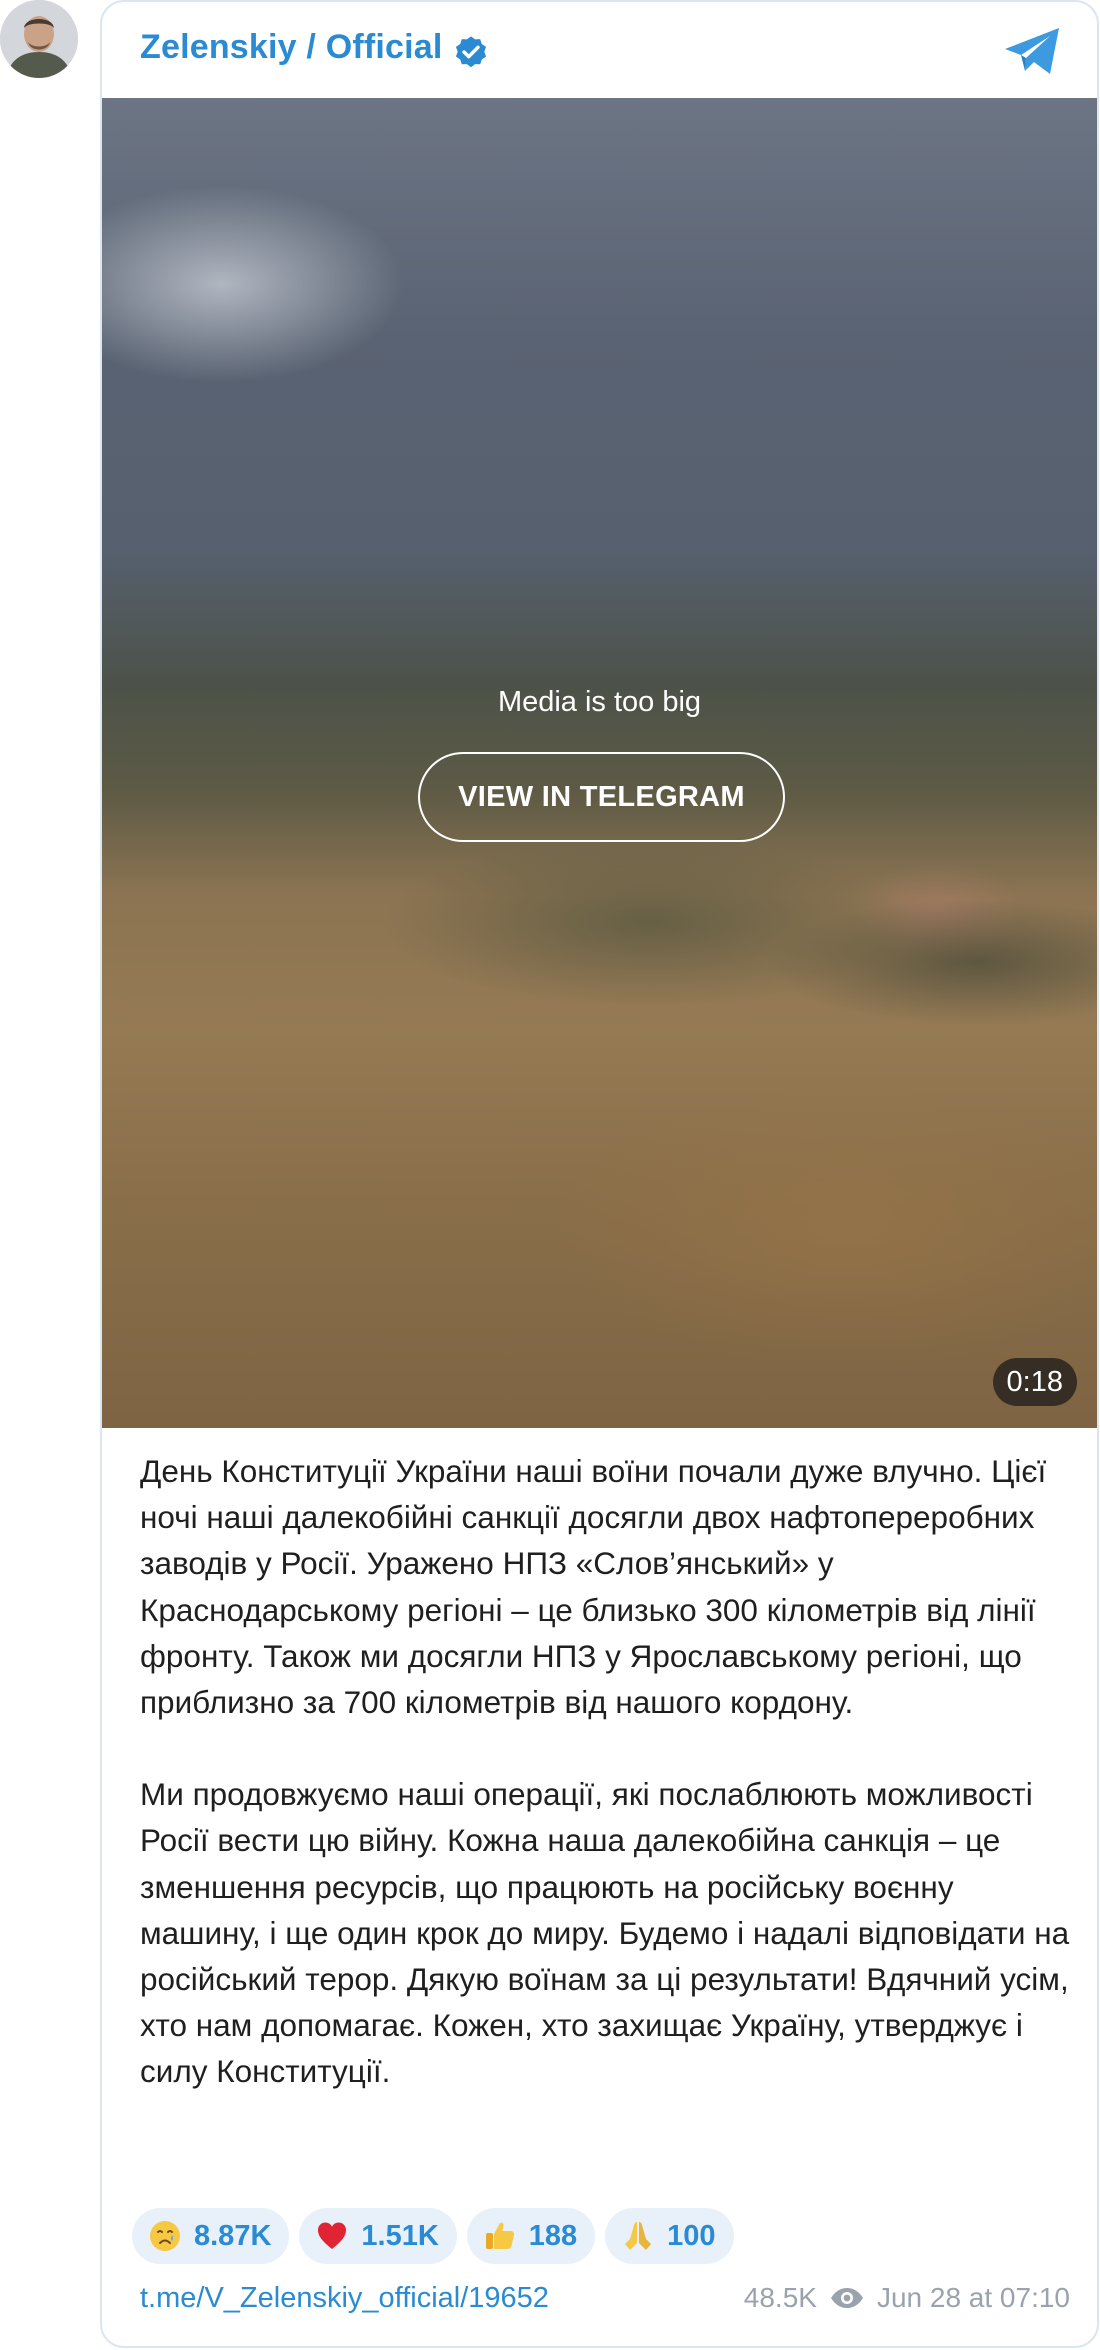 The width and height of the screenshot is (1100, 2350). What do you see at coordinates (638, 2236) in the screenshot?
I see `folded-hands-icon` at bounding box center [638, 2236].